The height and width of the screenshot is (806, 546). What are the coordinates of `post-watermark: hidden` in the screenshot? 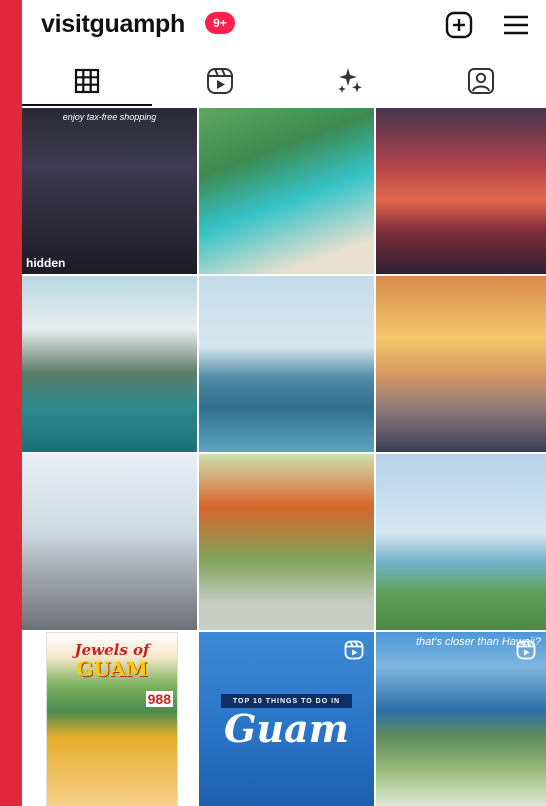 It's located at (46, 263).